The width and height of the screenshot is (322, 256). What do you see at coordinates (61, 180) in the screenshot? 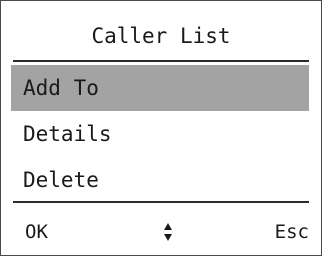
I see `menu-item-label: Delete` at bounding box center [61, 180].